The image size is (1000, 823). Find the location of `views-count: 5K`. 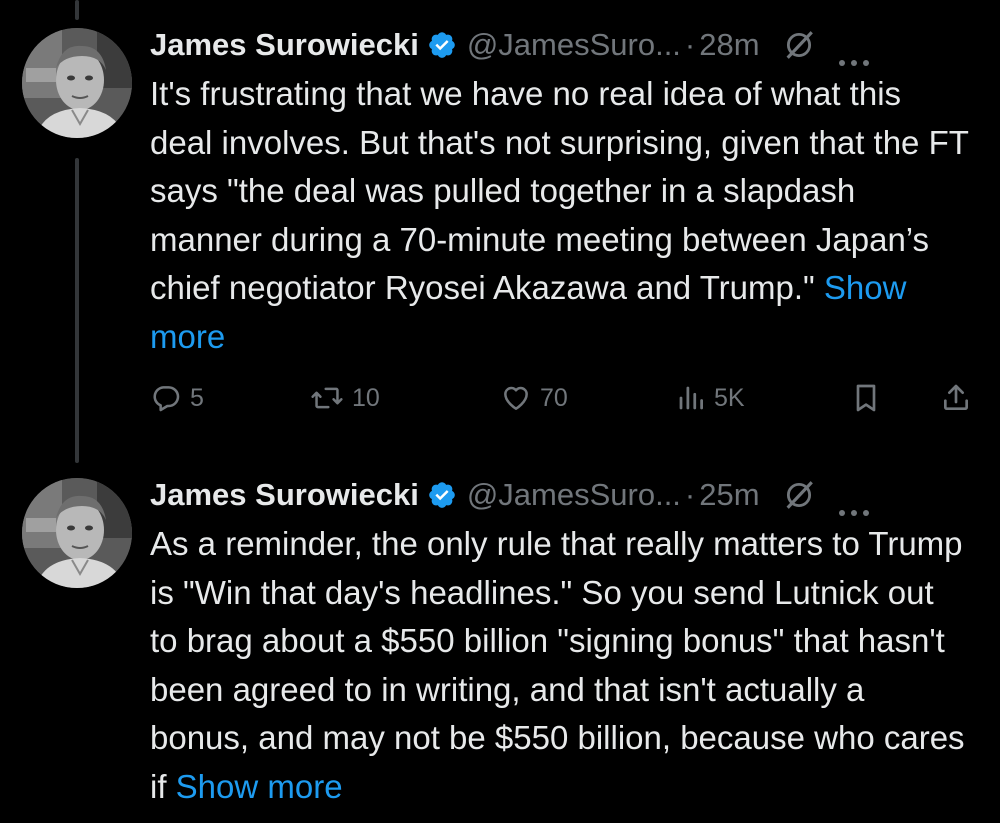

views-count: 5K is located at coordinates (729, 397).